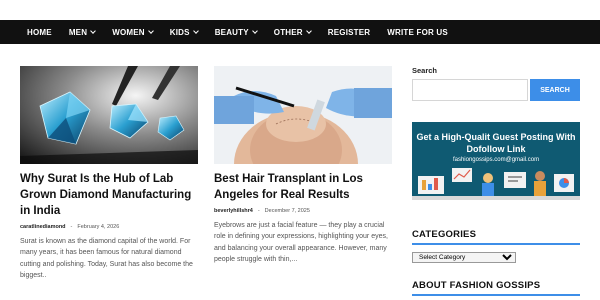 The image size is (600, 300). I want to click on post-date: February 4, 2026, so click(98, 227).